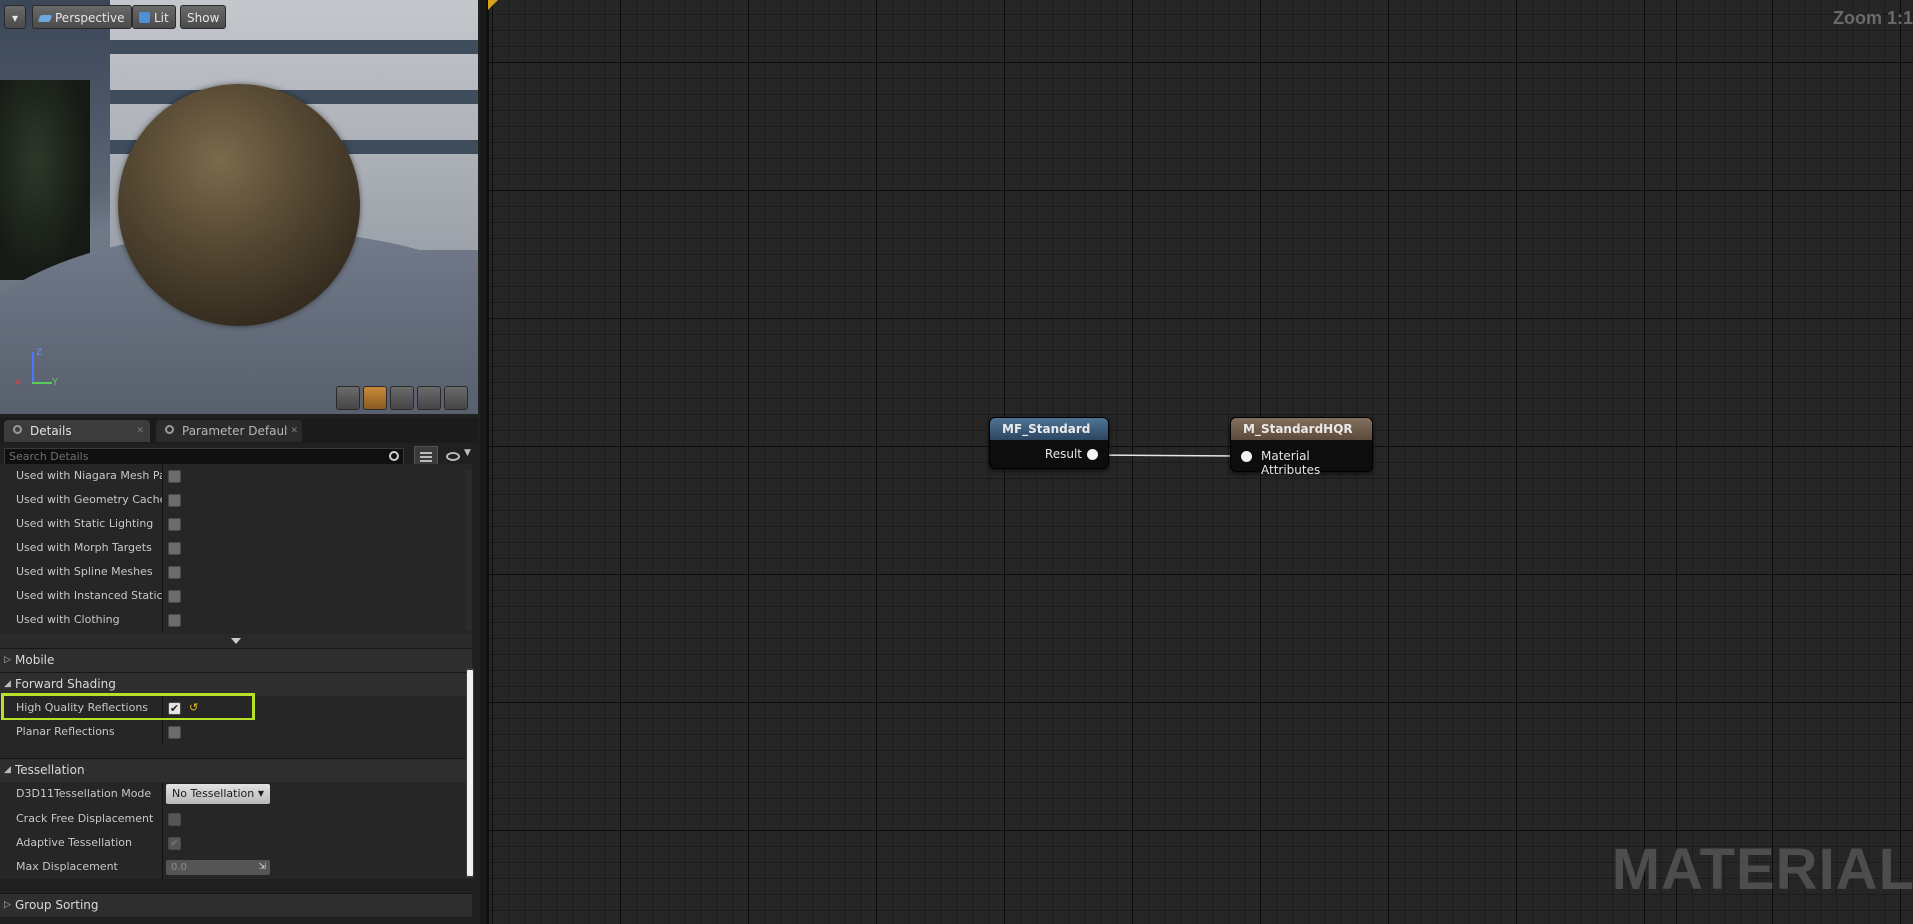  What do you see at coordinates (1049, 443) in the screenshot?
I see `node-mf-standard: MF_Standard Result` at bounding box center [1049, 443].